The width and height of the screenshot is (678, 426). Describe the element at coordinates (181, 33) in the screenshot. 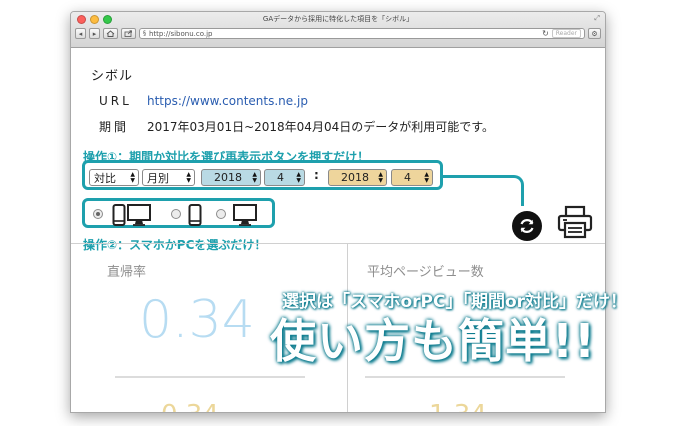

I see `address-url: http://sibonu.co.jp` at that location.